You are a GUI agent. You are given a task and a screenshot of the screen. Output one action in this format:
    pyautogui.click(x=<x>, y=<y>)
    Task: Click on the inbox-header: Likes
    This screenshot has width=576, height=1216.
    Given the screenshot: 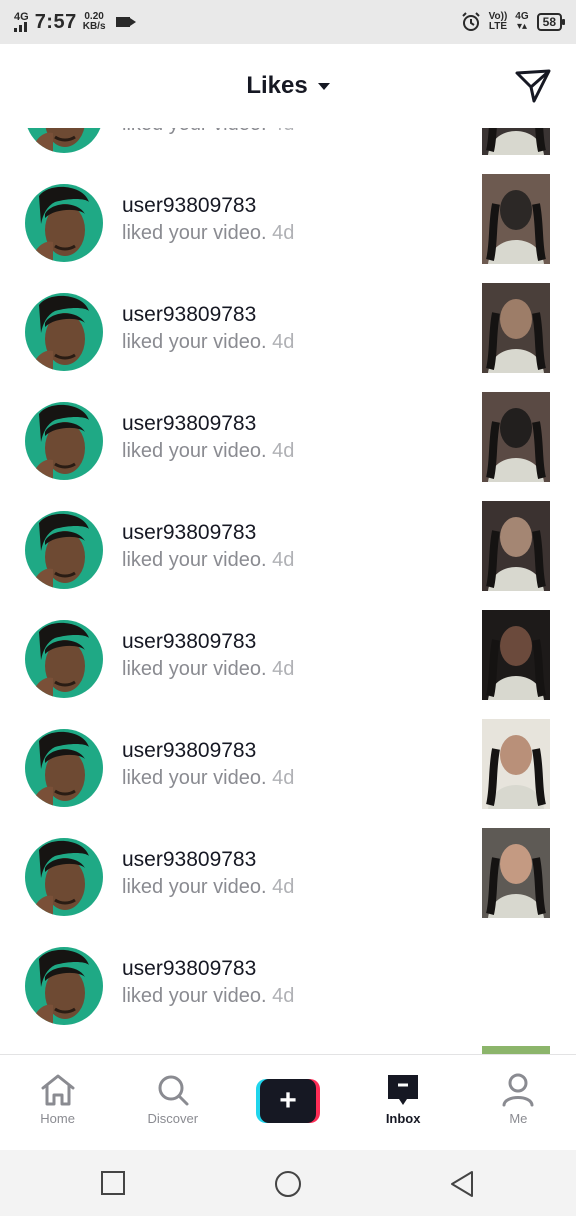 What is the action you would take?
    pyautogui.click(x=288, y=86)
    